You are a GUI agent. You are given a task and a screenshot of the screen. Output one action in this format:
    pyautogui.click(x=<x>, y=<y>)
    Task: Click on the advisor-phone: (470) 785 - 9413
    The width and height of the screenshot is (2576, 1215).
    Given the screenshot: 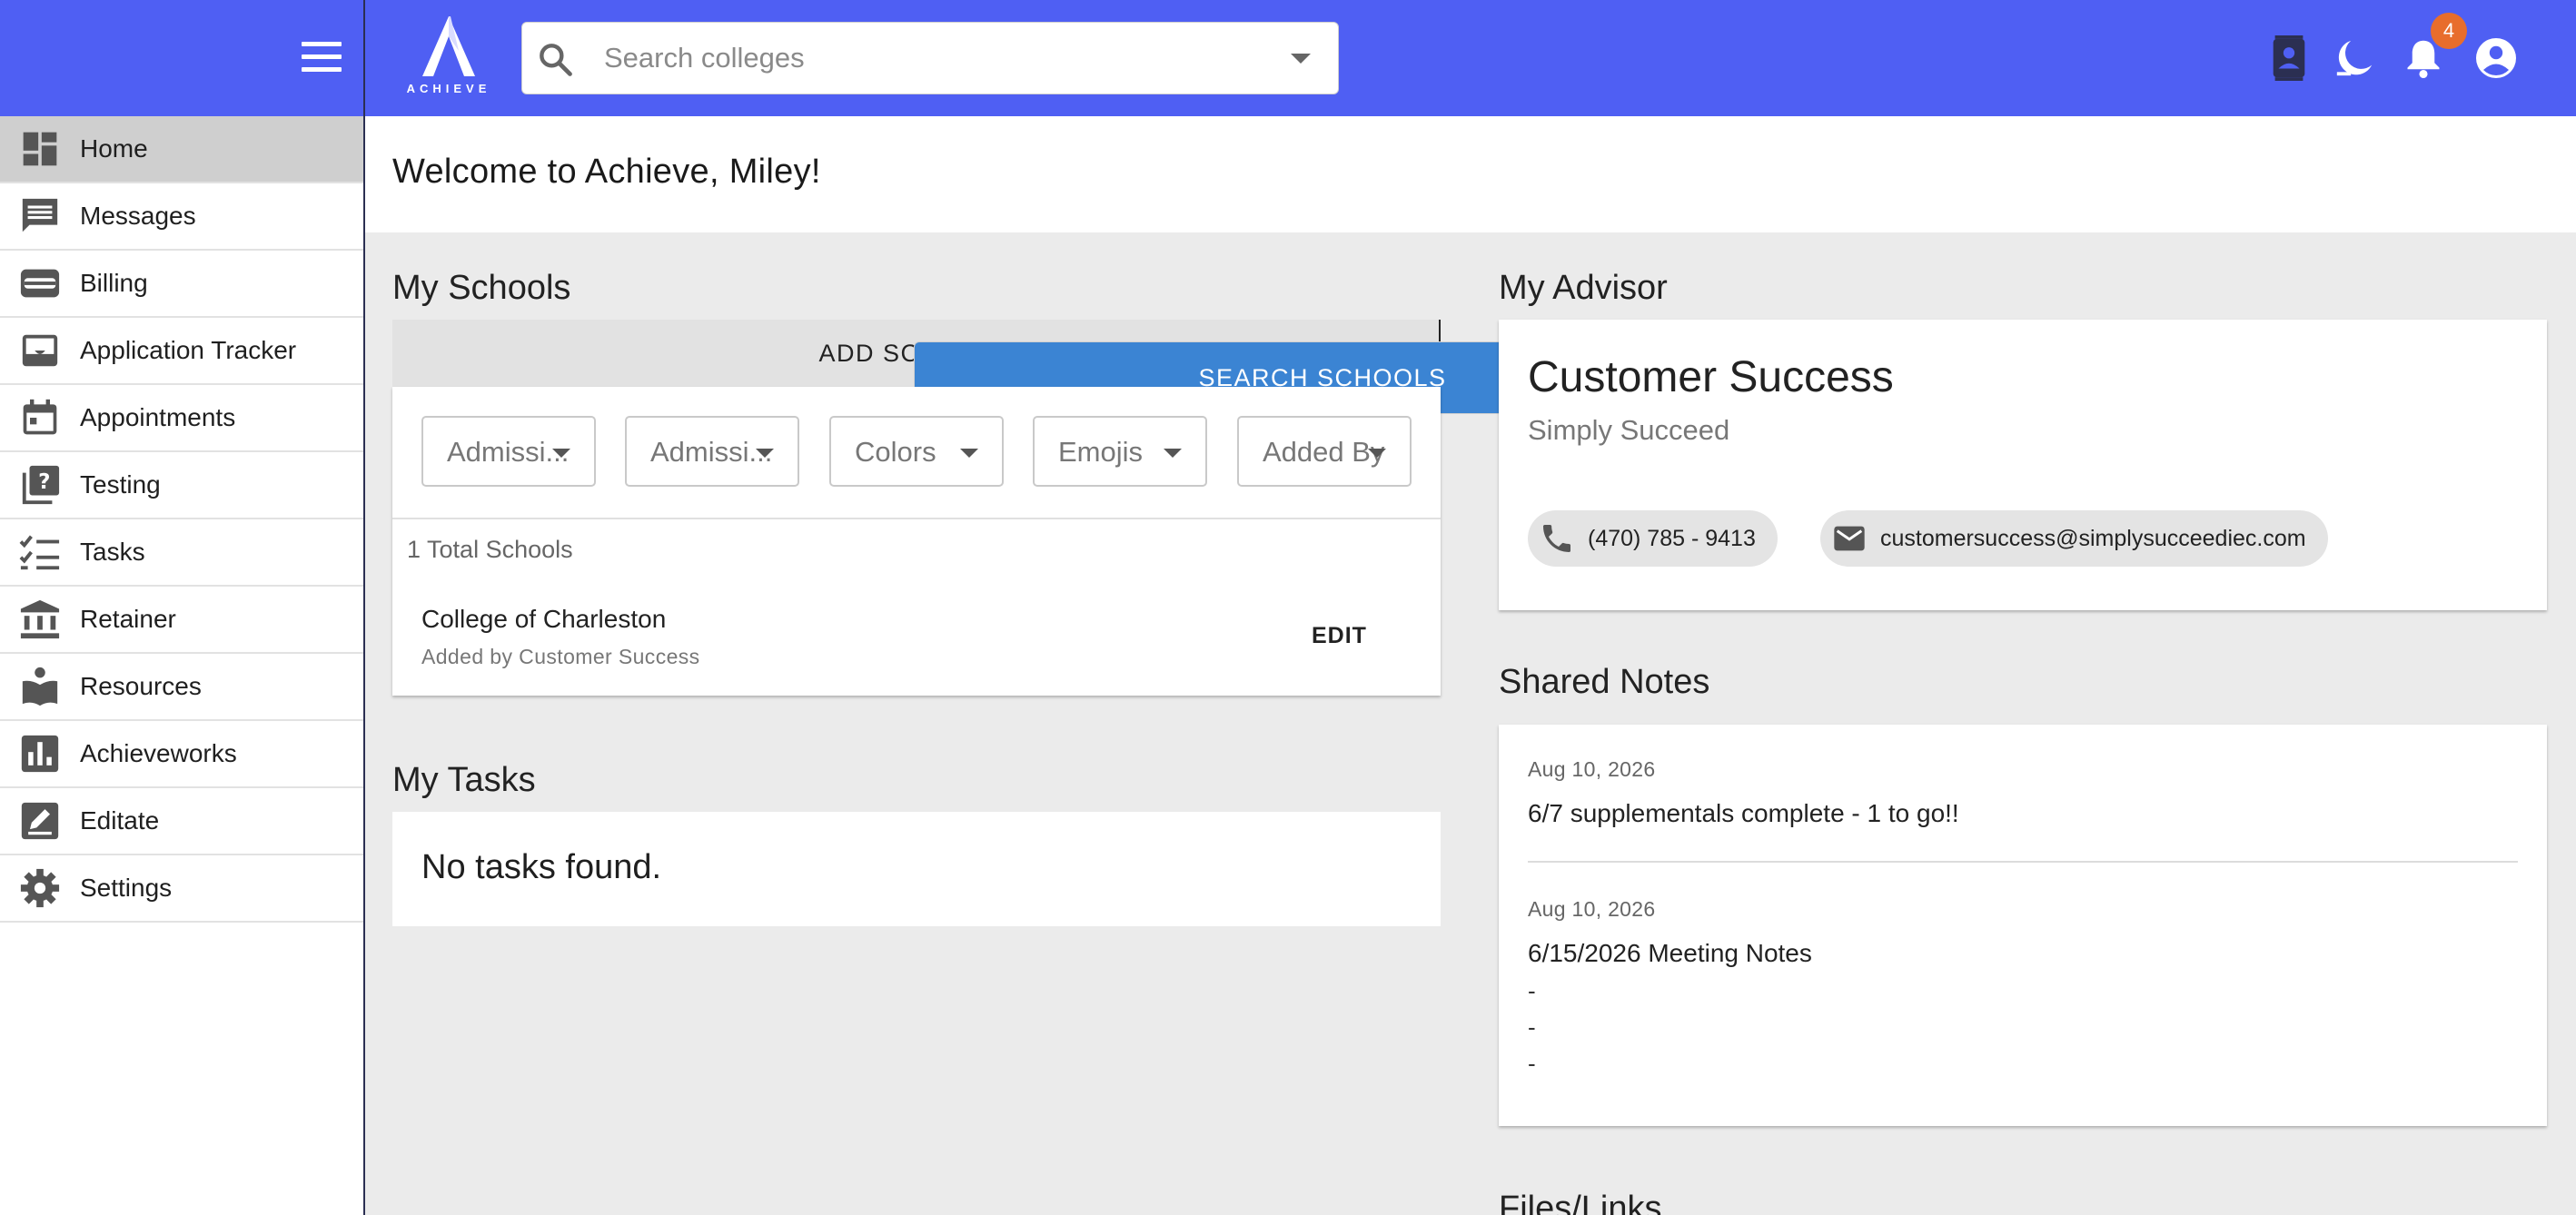 What is the action you would take?
    pyautogui.click(x=1672, y=538)
    